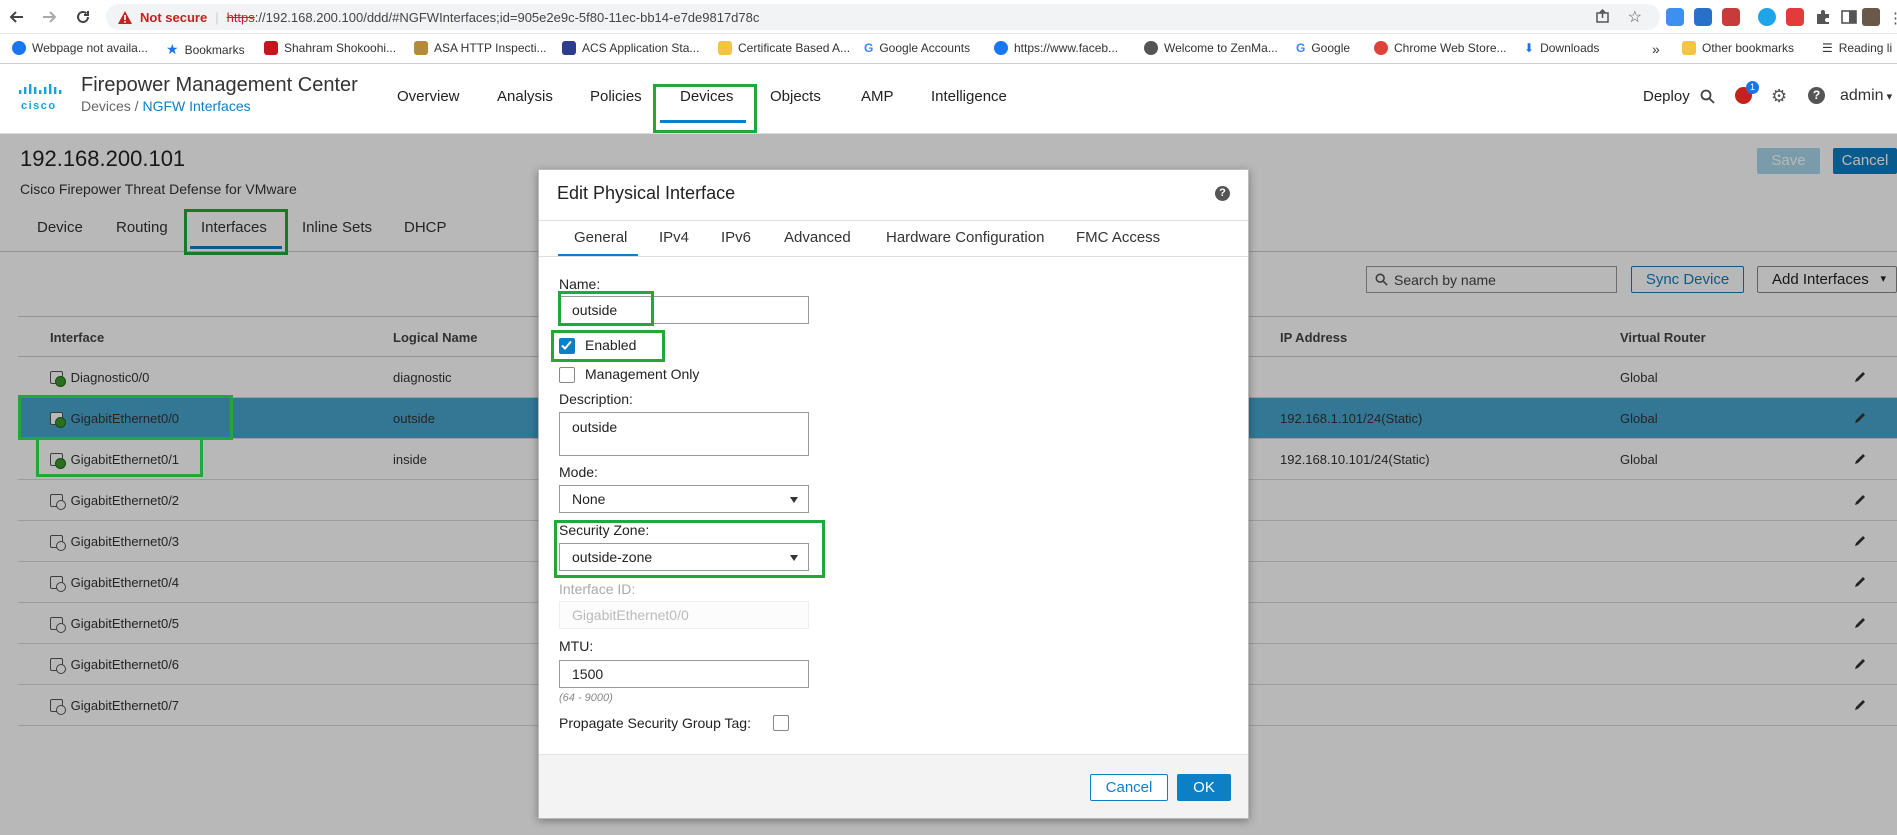 Image resolution: width=1897 pixels, height=835 pixels. I want to click on skype-extension-icon, so click(1767, 17).